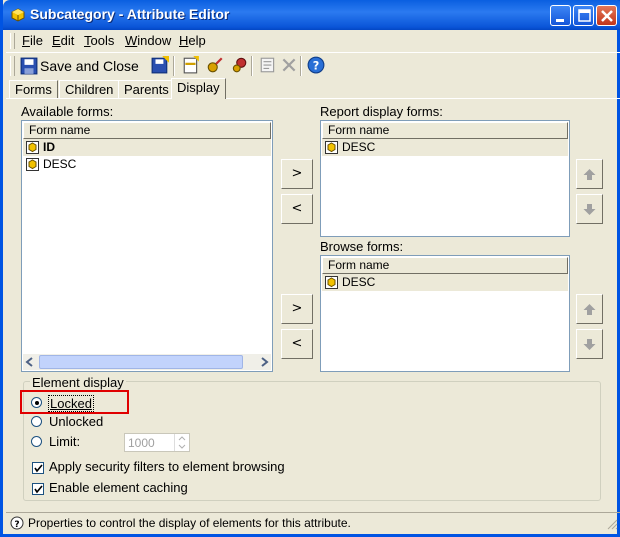  Describe the element at coordinates (381, 111) in the screenshot. I see `report-display-forms-label: Report display forms:` at that location.